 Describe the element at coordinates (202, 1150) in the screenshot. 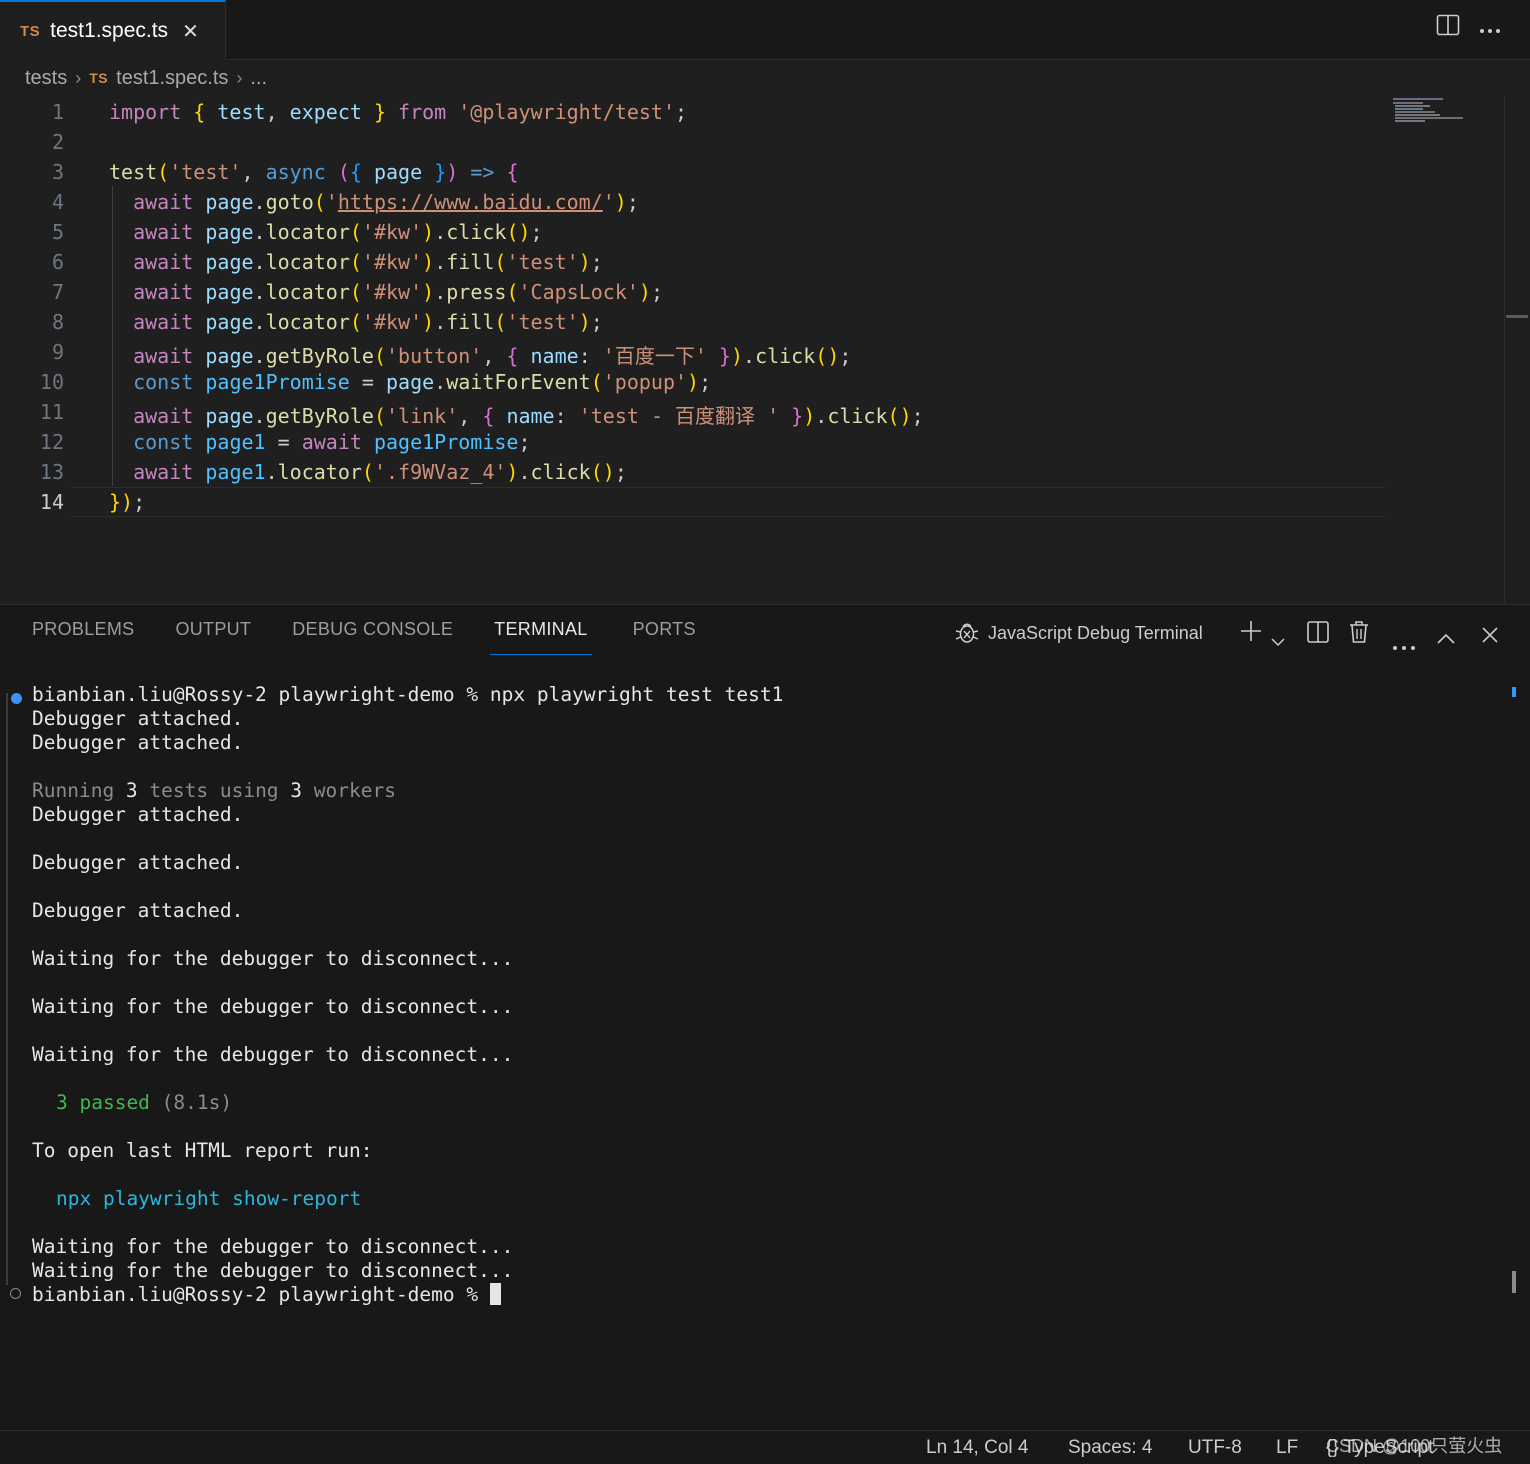

I see `terminal-line: To open last HTML report run:` at that location.